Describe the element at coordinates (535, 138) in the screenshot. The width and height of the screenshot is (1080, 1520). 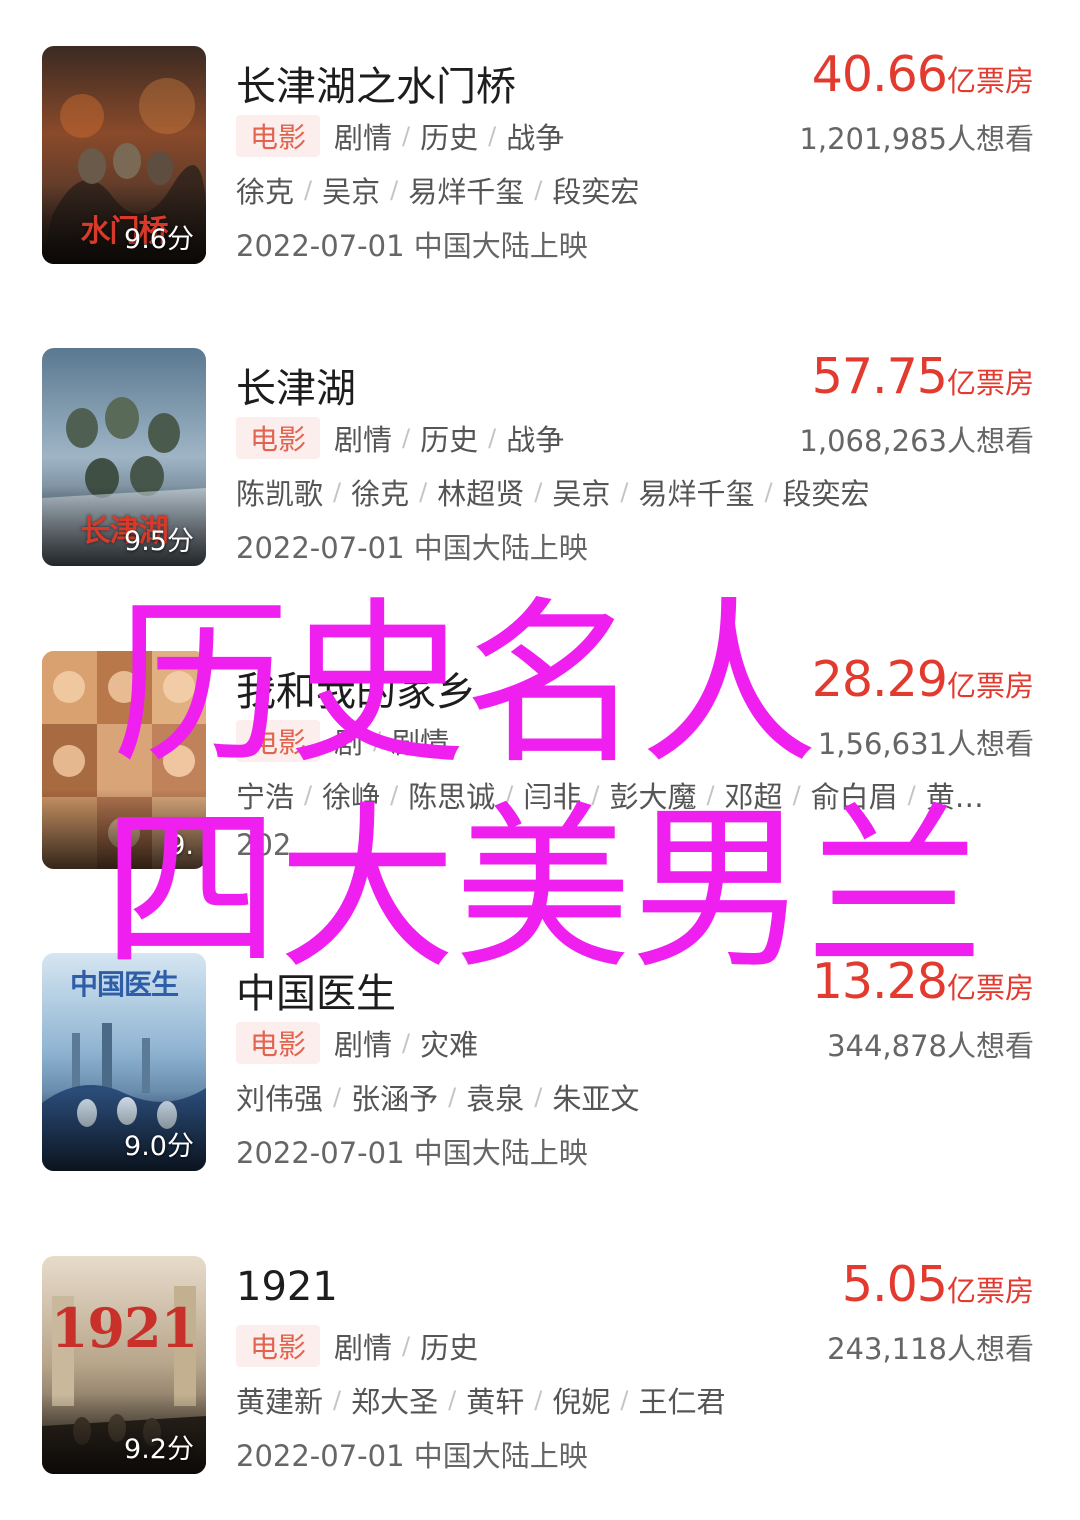
I see `genre-tag: 战争` at that location.